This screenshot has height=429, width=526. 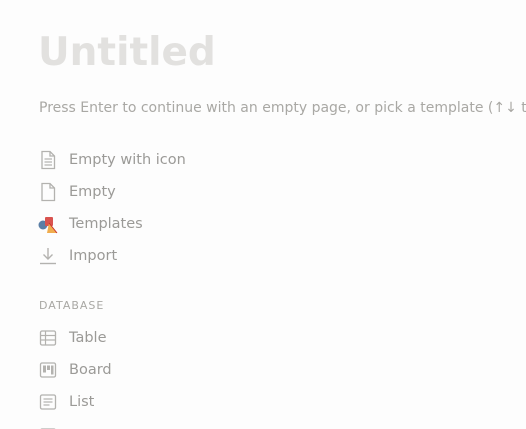 What do you see at coordinates (48, 192) in the screenshot?
I see `page-icon` at bounding box center [48, 192].